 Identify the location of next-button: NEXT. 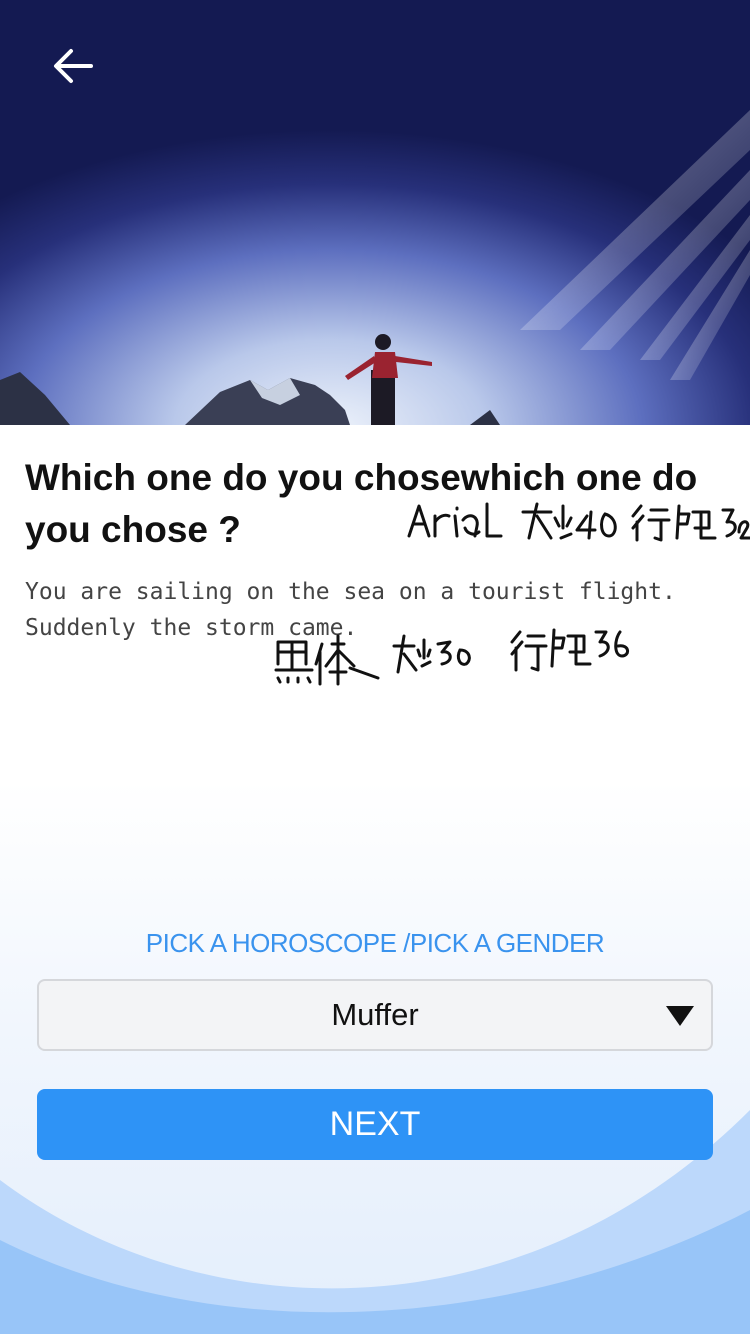
(375, 1124).